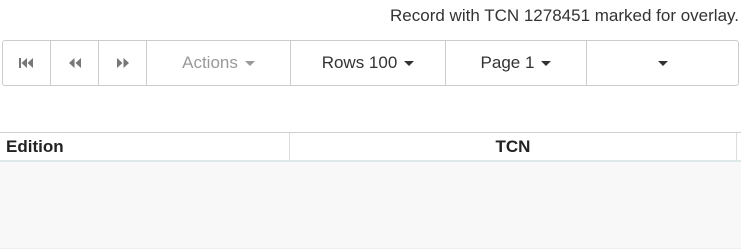  Describe the element at coordinates (210, 62) in the screenshot. I see `actions-label: Actions` at that location.